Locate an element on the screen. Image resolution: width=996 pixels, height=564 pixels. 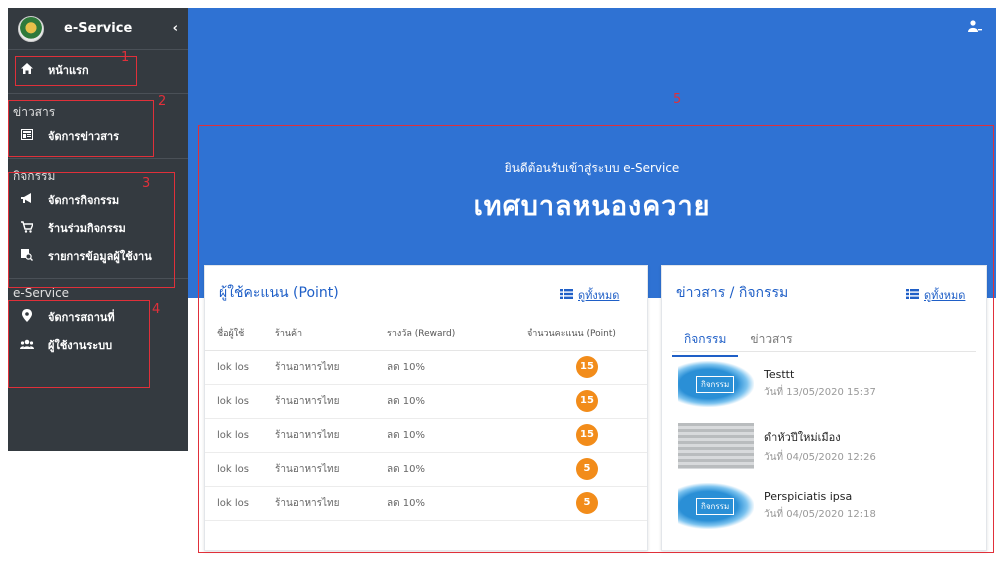
collapse-sidebar-icon: ‹ is located at coordinates (175, 28).